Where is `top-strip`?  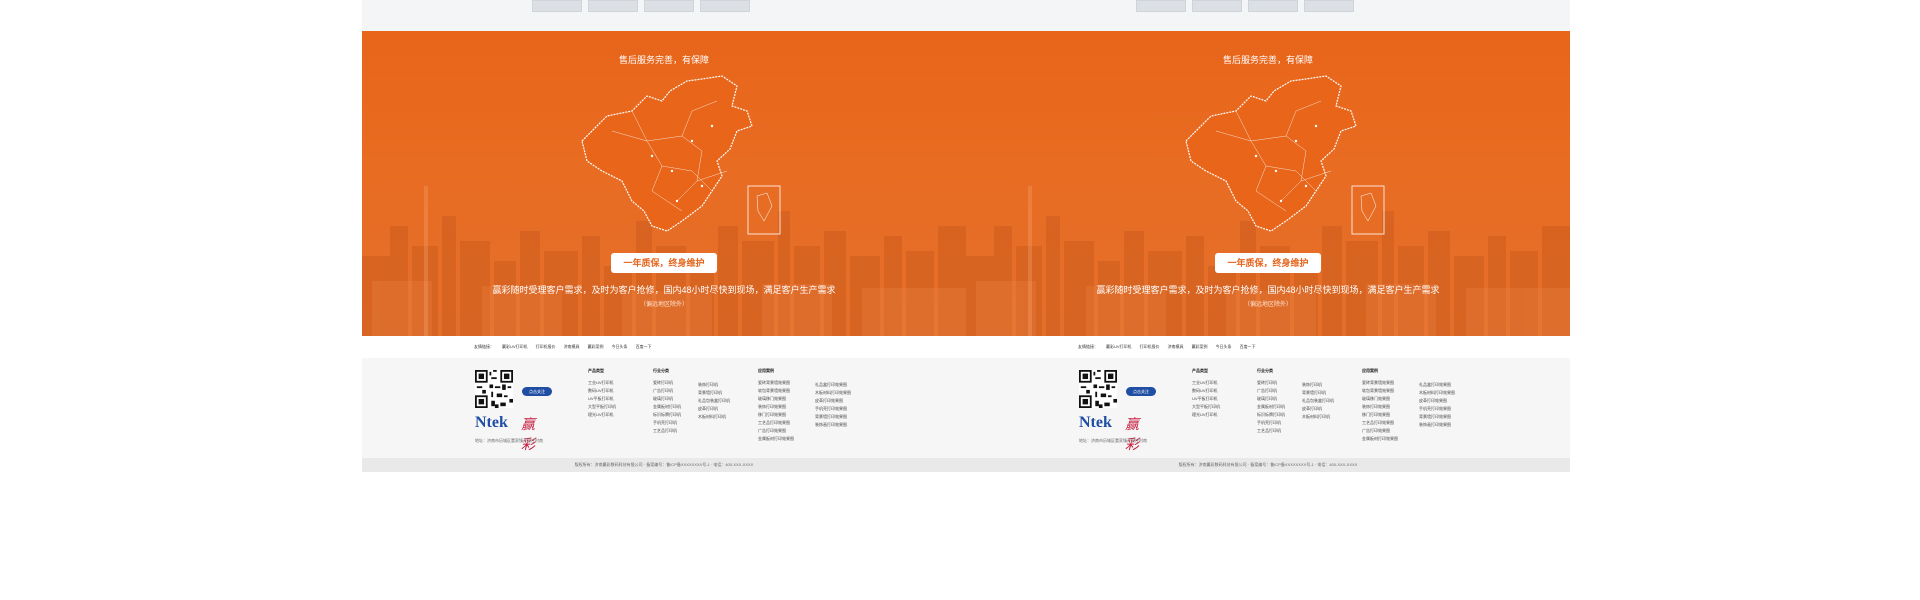
top-strip is located at coordinates (664, 15).